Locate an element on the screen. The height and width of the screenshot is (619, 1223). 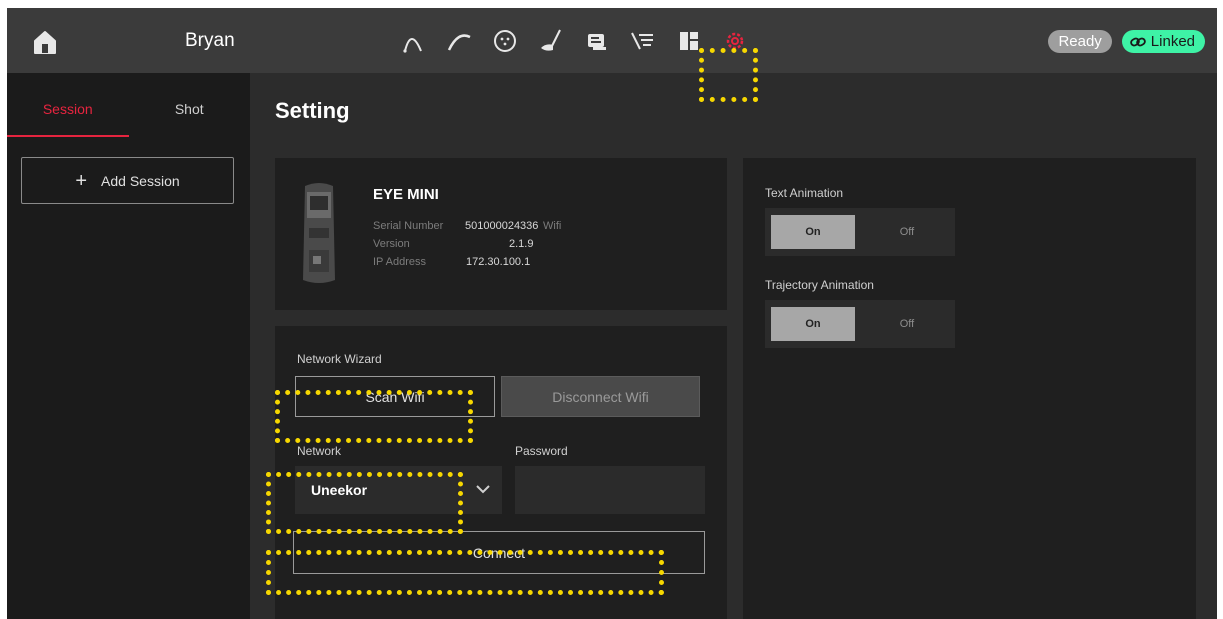
ip-address-value: 172.30.100.1 is located at coordinates (498, 262).